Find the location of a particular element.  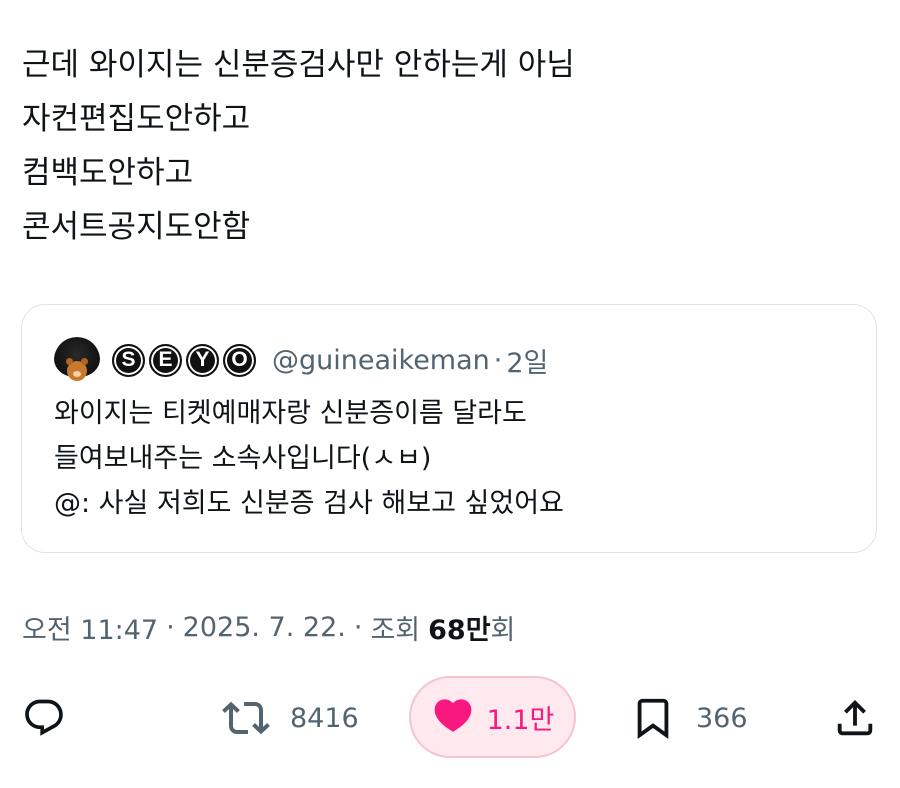

bookmark-button: 366 is located at coordinates (689, 718).